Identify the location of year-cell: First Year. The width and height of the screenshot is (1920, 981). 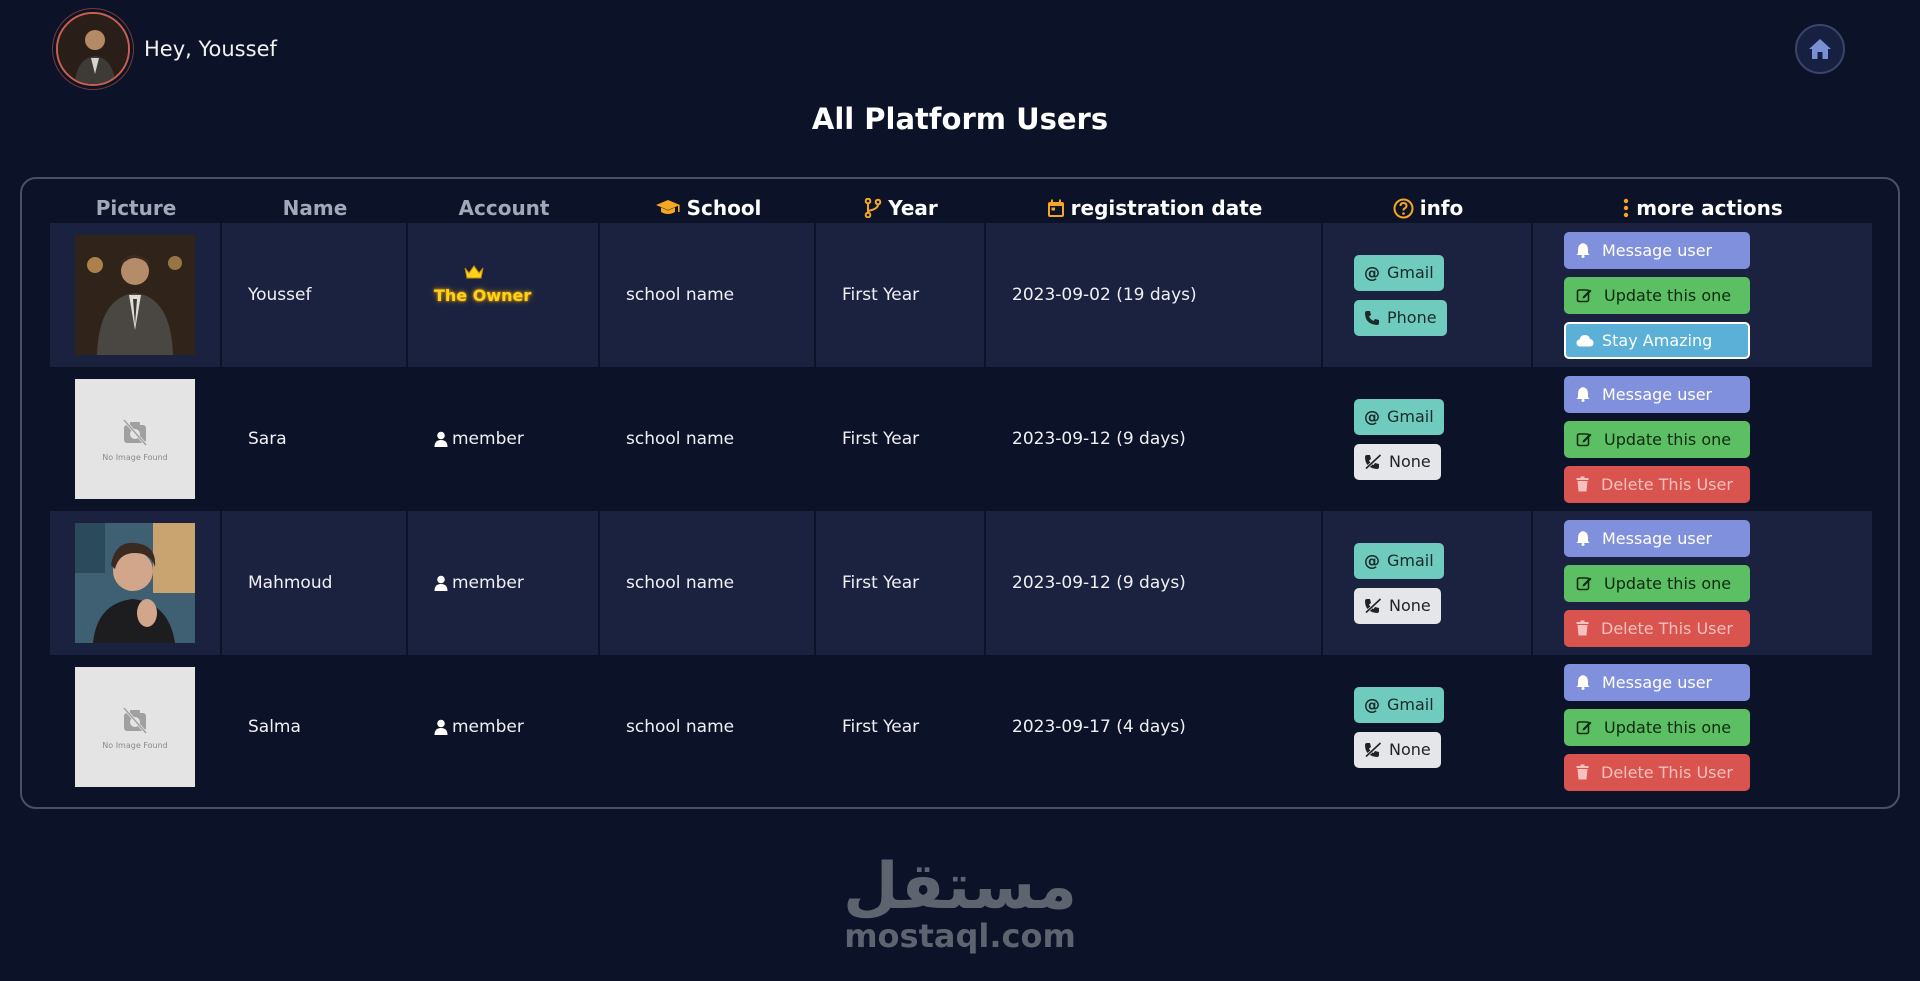
(901, 727).